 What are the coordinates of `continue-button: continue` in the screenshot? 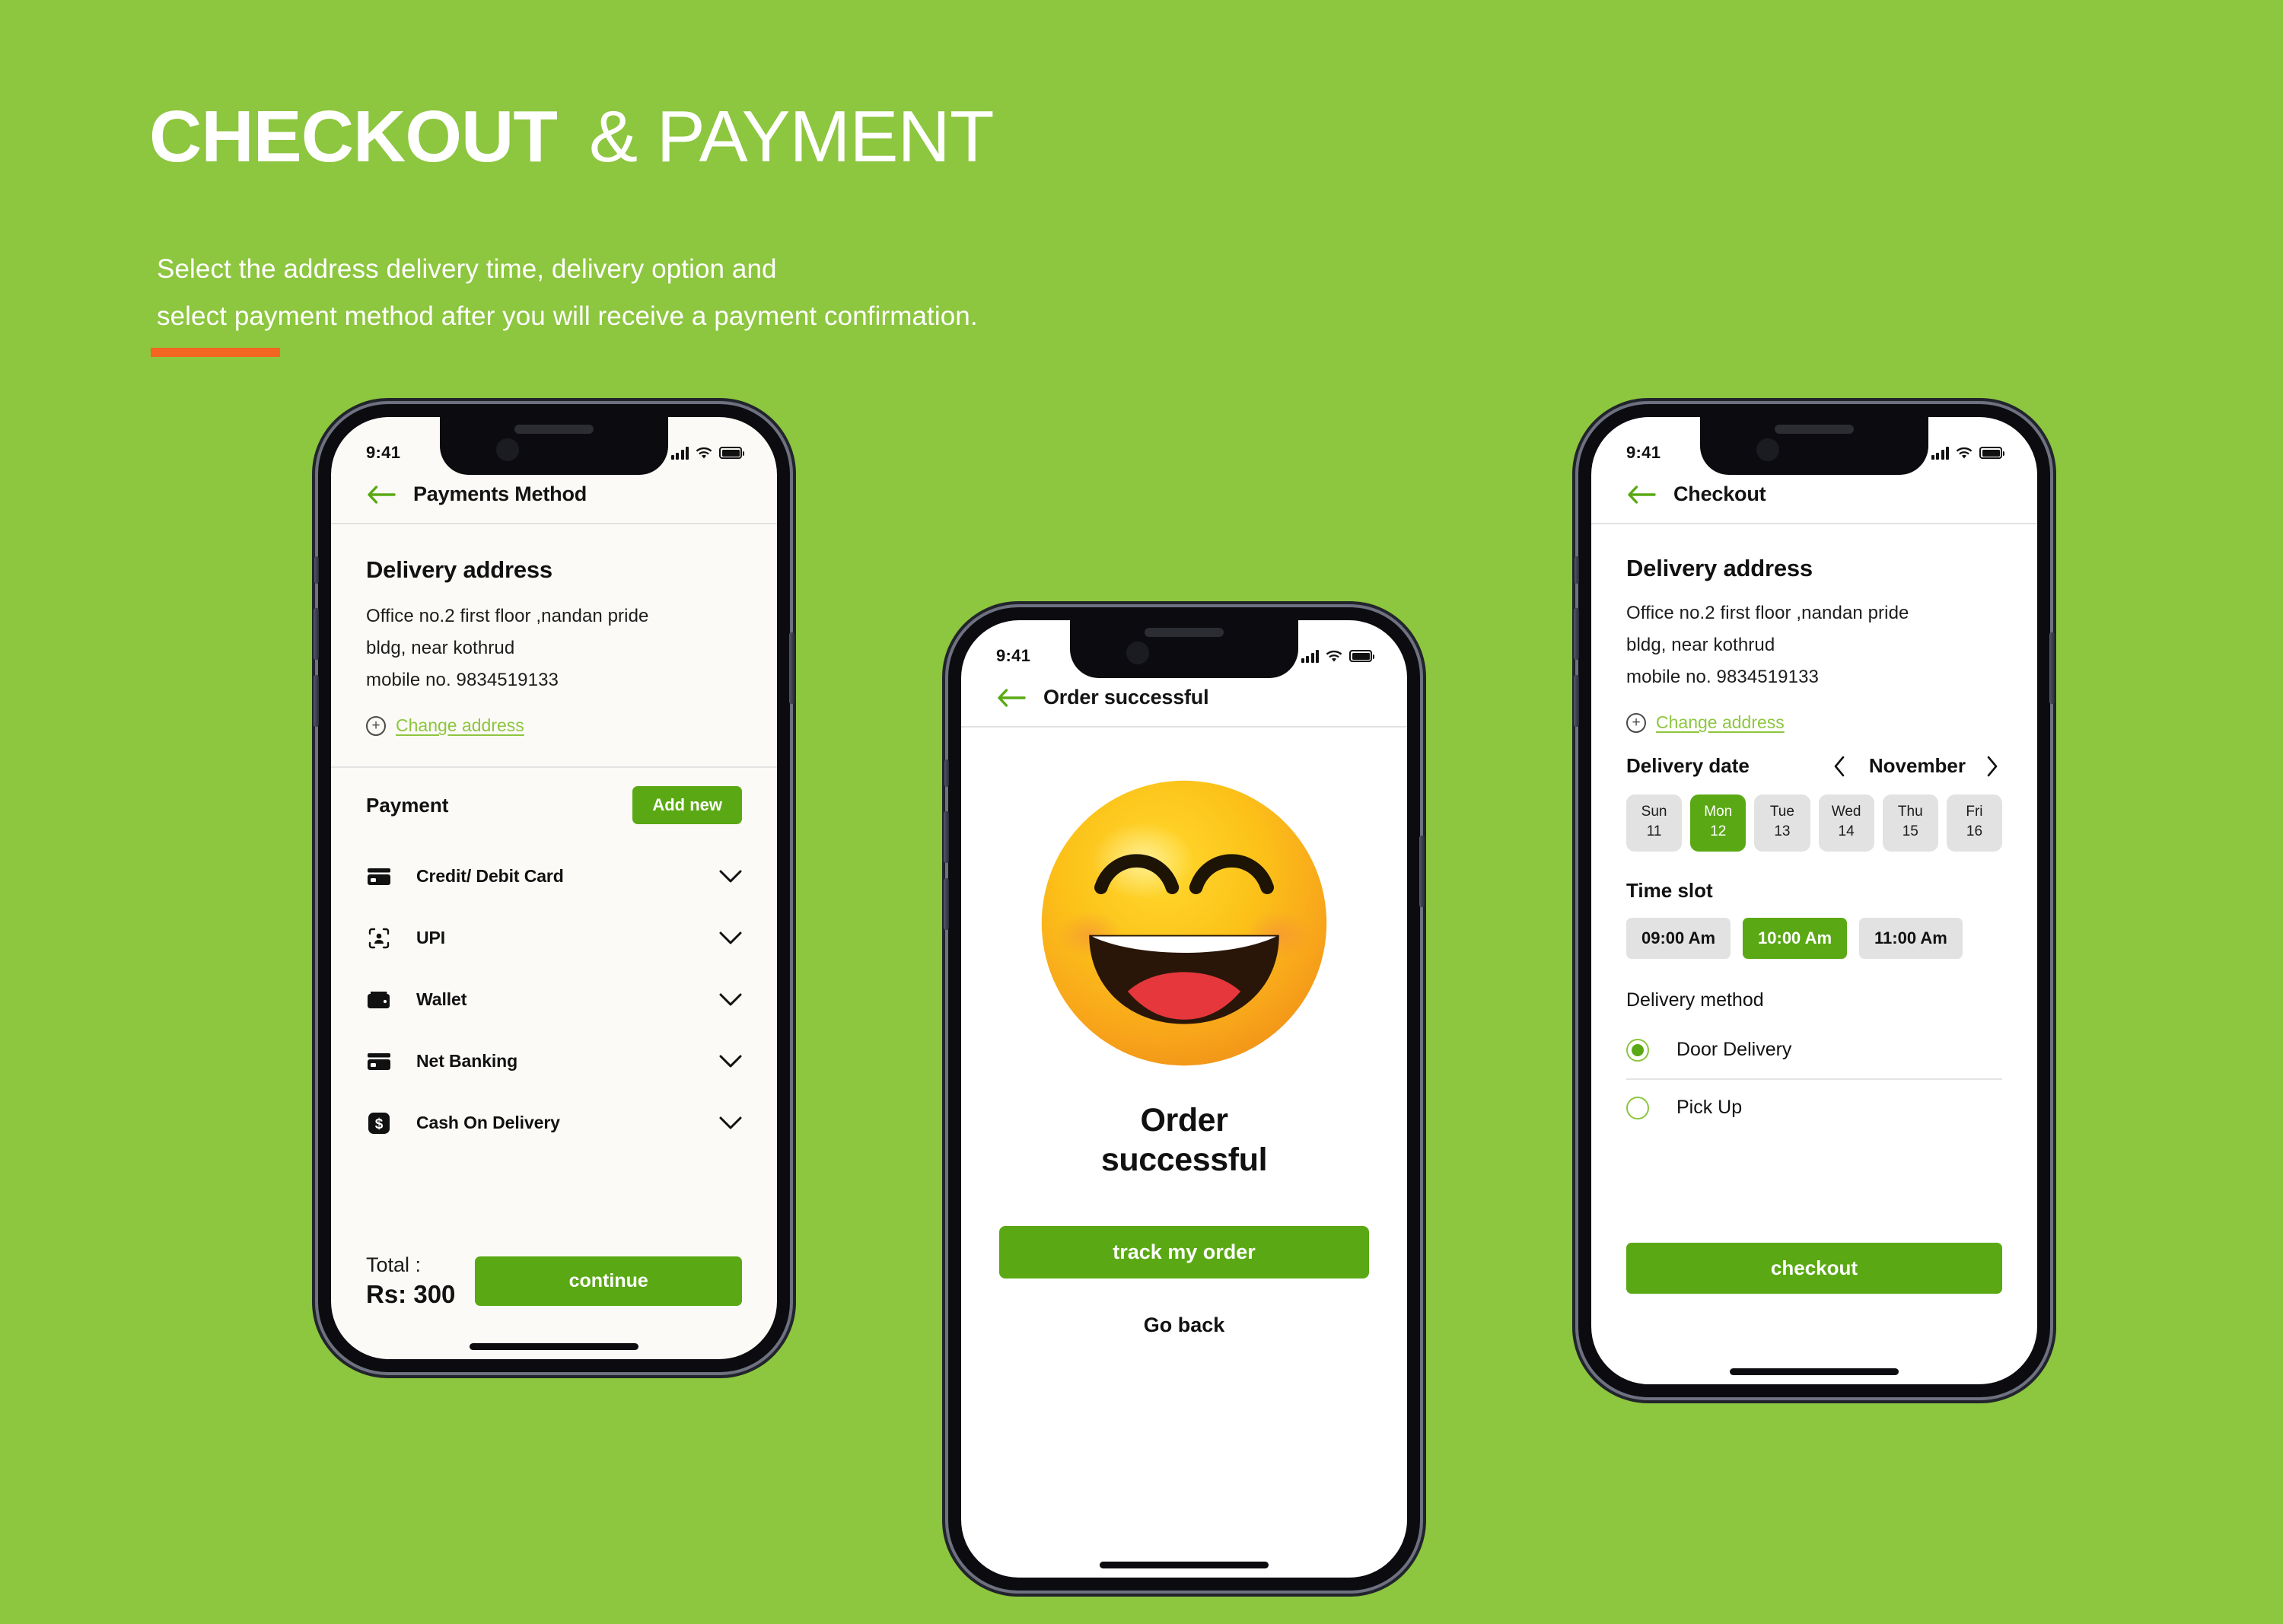 It's located at (608, 1281).